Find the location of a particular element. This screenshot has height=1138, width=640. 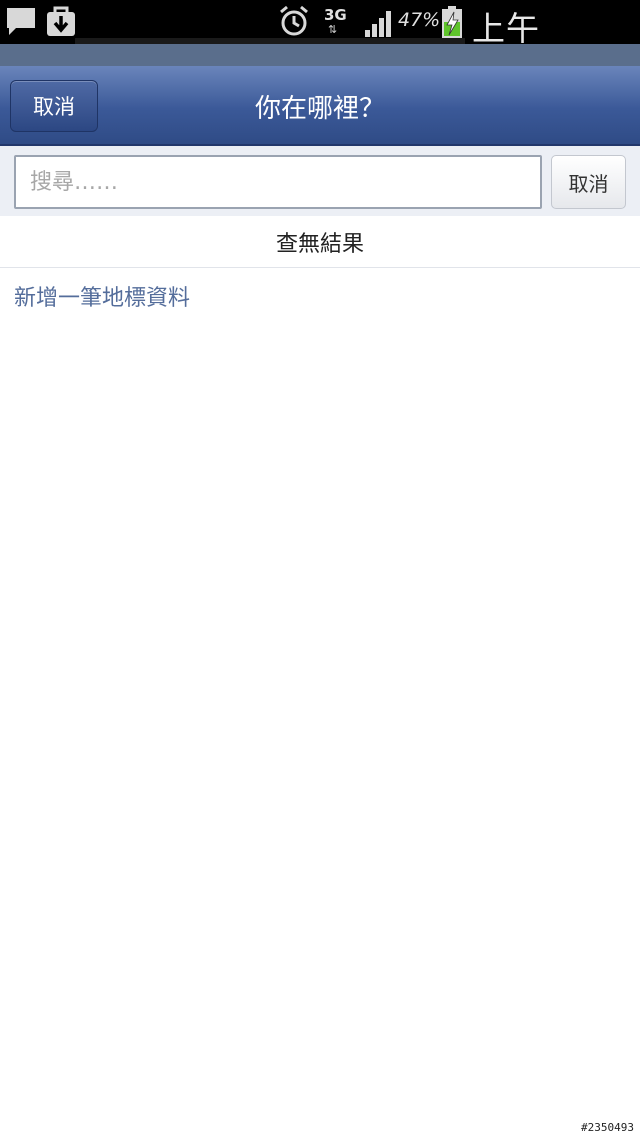

no-results-message: 查無結果 is located at coordinates (320, 242).